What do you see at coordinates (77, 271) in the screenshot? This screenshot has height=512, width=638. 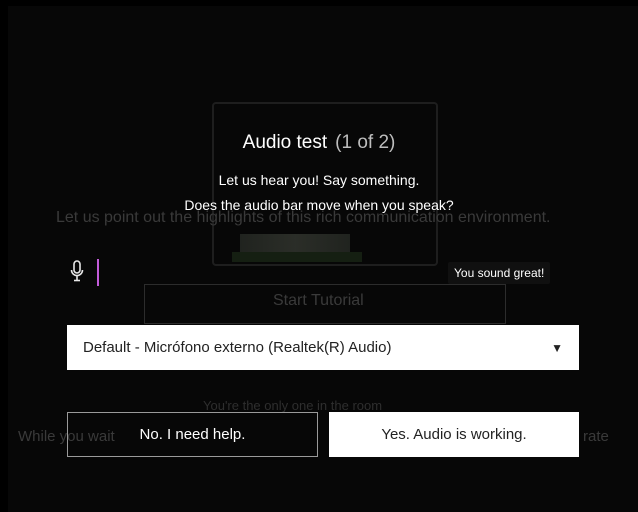 I see `microphone-icon` at bounding box center [77, 271].